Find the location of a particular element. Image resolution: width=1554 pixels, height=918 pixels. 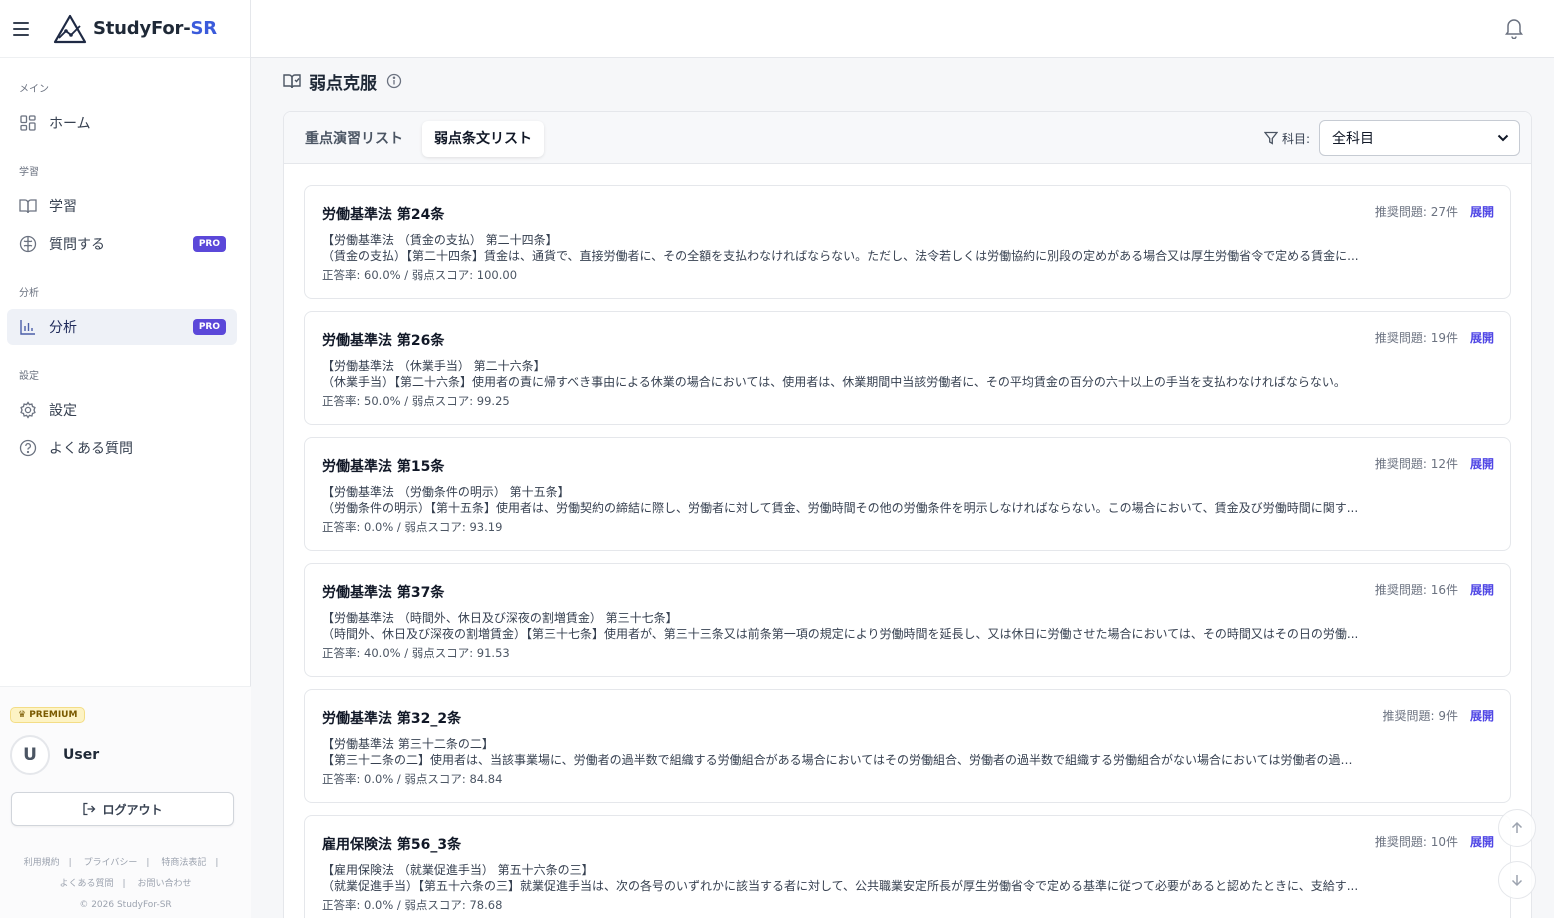

tab-focus-practice: 重点演習リスト is located at coordinates (354, 139).